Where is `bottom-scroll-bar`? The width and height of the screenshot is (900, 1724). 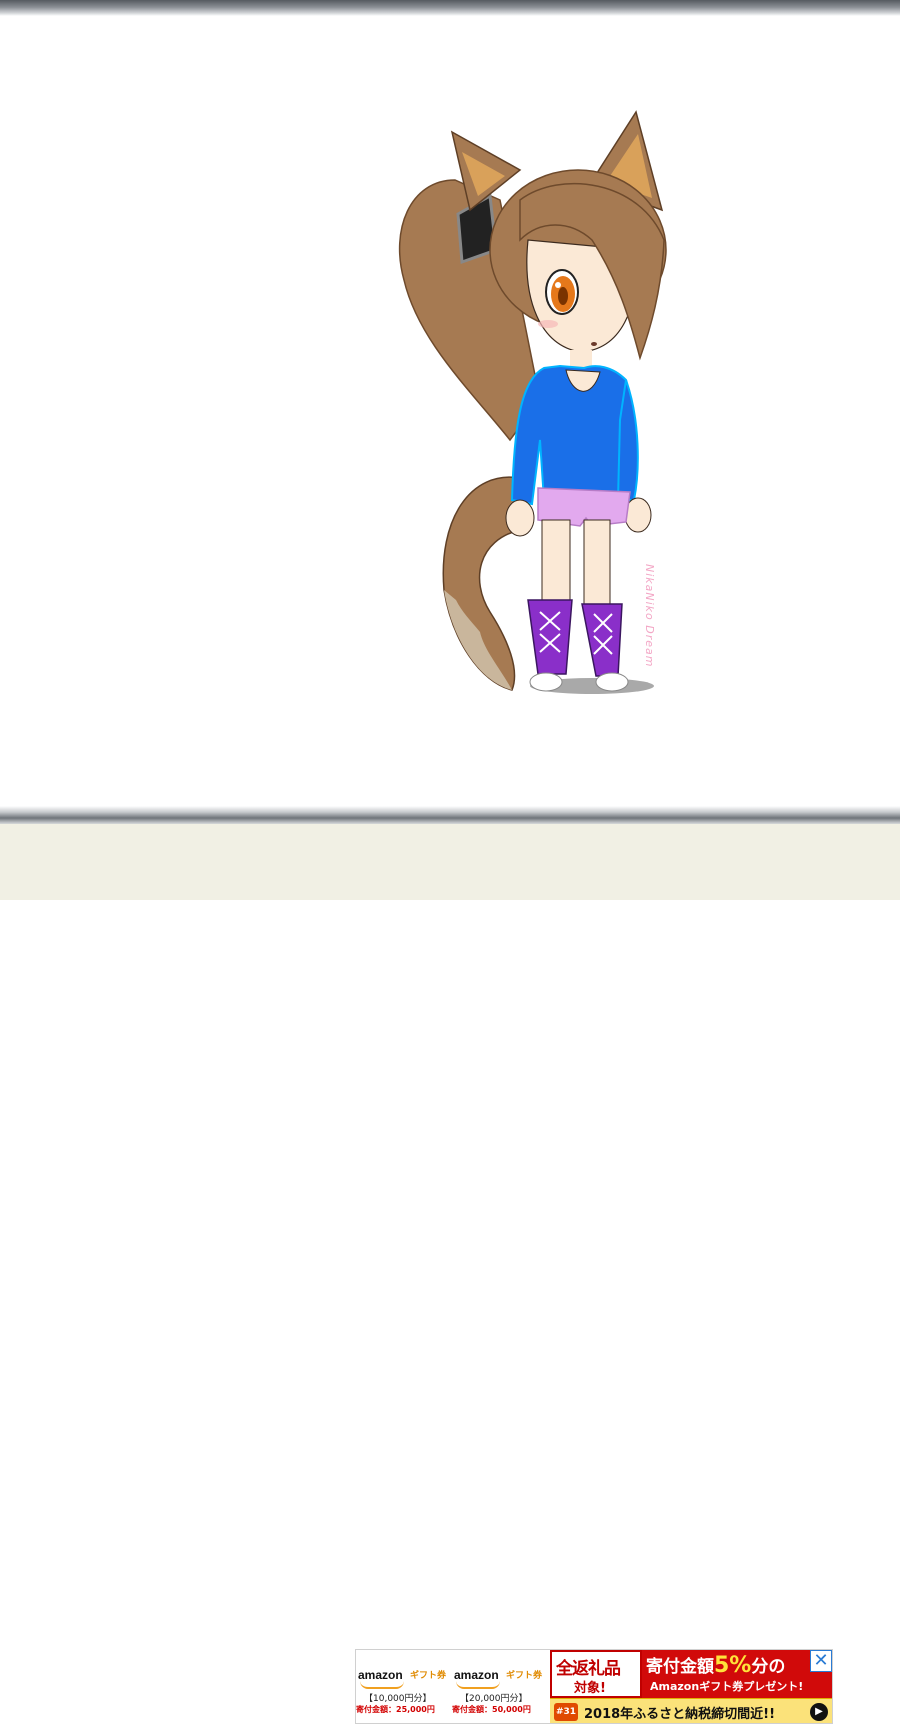
bottom-scroll-bar is located at coordinates (450, 816).